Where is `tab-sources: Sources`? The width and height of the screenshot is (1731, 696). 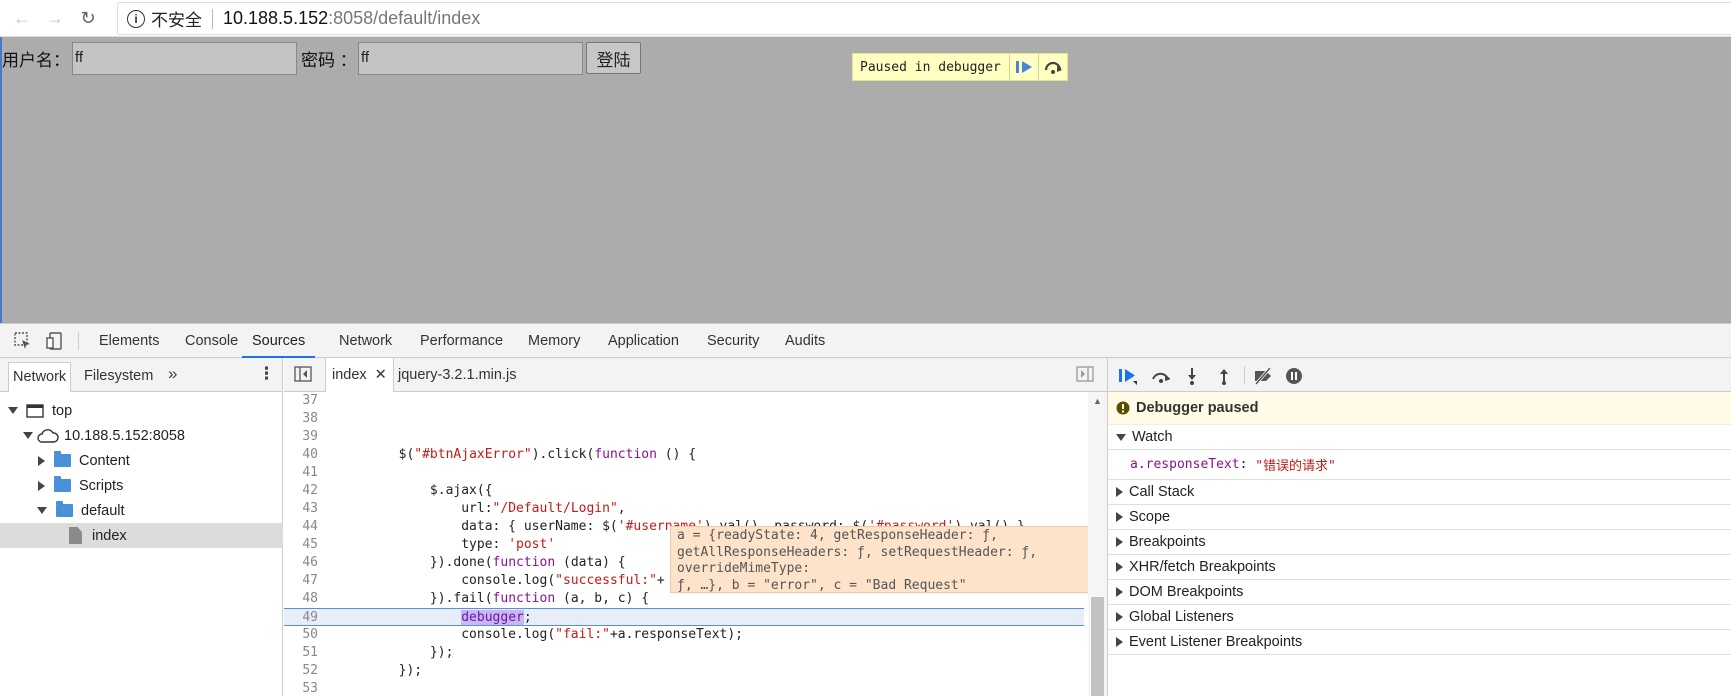
tab-sources: Sources is located at coordinates (279, 341).